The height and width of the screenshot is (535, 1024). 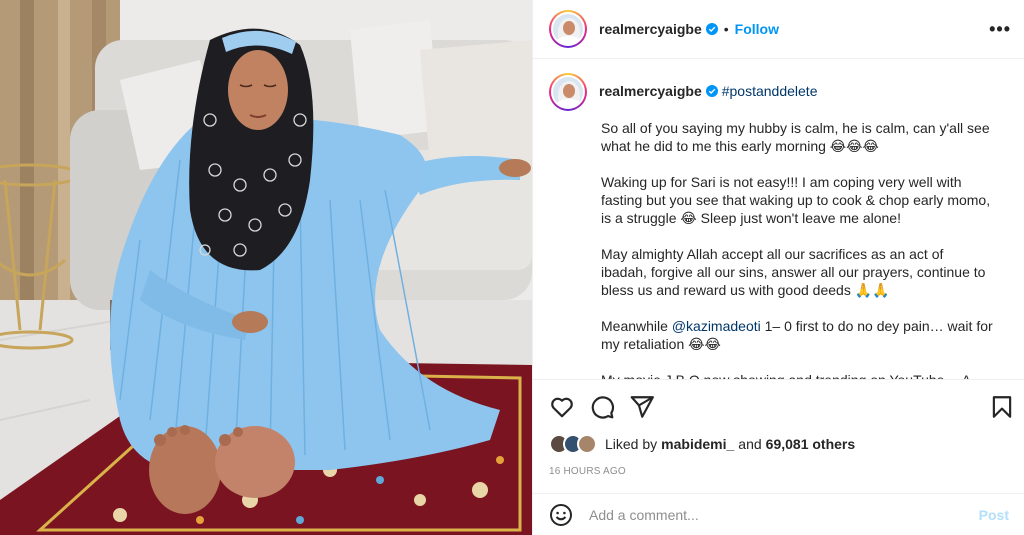 What do you see at coordinates (757, 29) in the screenshot?
I see `follow-button: Follow` at bounding box center [757, 29].